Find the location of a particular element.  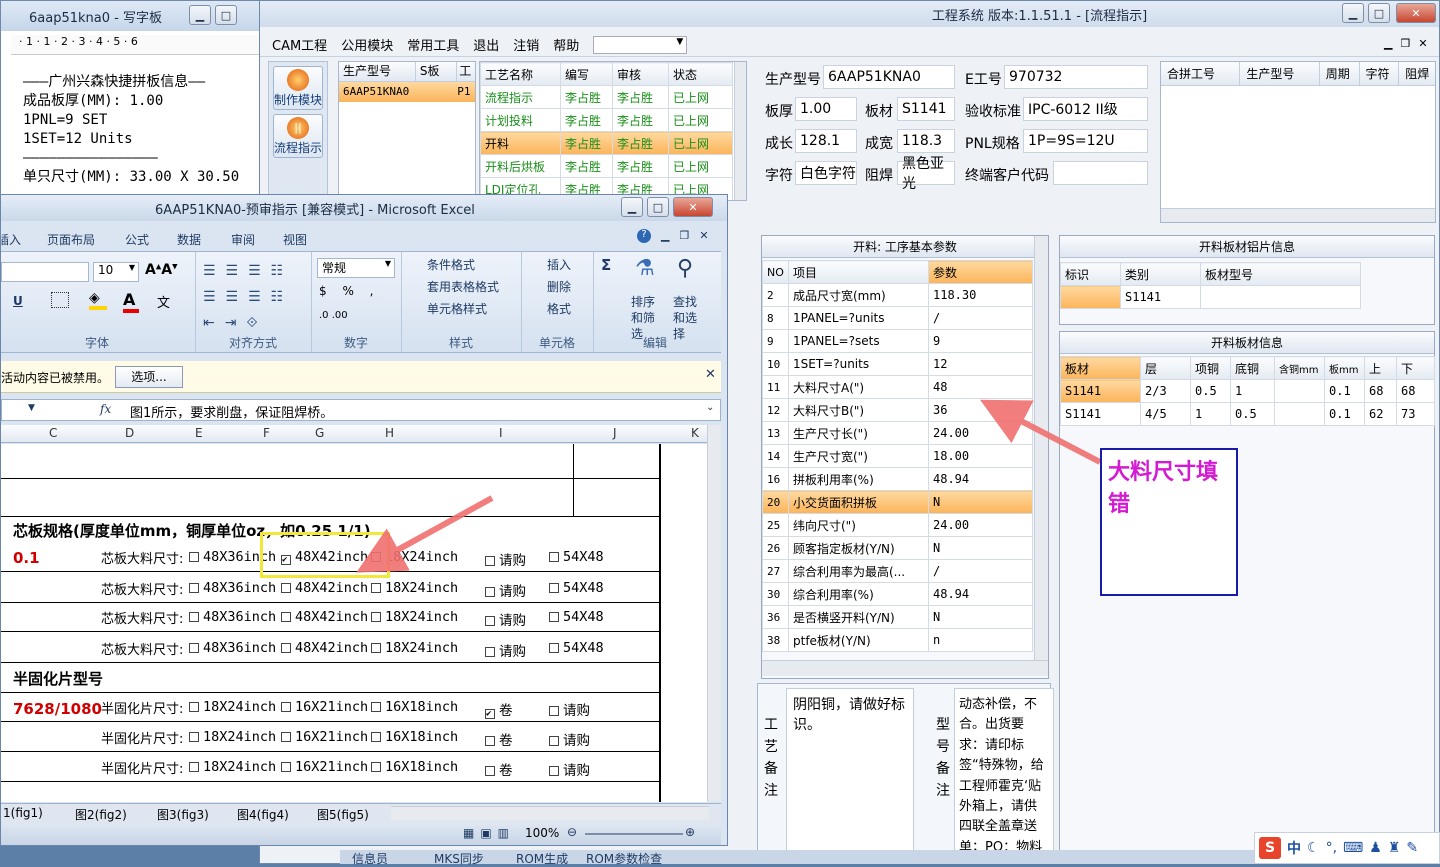

punct-icon: °, is located at coordinates (1331, 848).